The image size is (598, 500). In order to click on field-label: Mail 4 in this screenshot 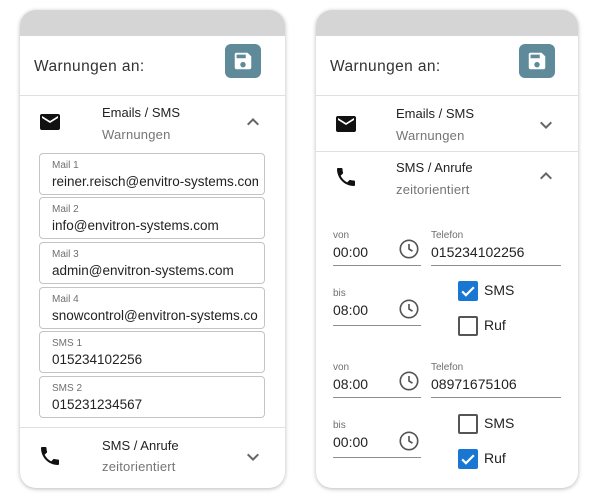, I will do `click(65, 299)`.